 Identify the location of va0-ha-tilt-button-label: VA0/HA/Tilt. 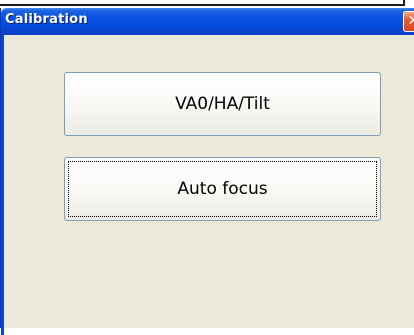
(222, 104).